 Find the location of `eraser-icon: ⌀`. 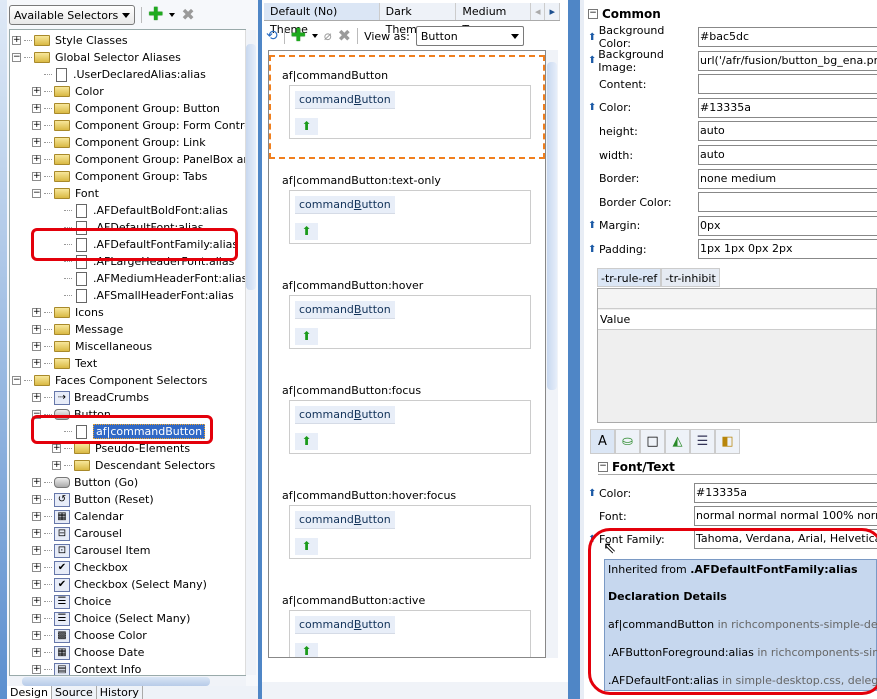

eraser-icon: ⌀ is located at coordinates (328, 36).